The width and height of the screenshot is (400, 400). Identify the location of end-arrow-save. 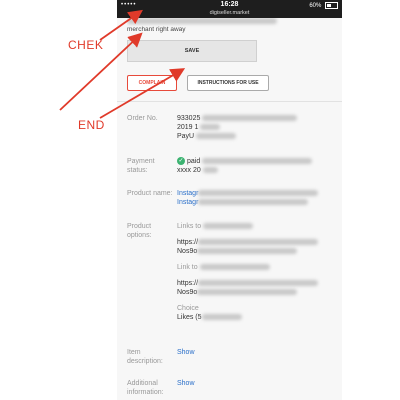
(142, 93).